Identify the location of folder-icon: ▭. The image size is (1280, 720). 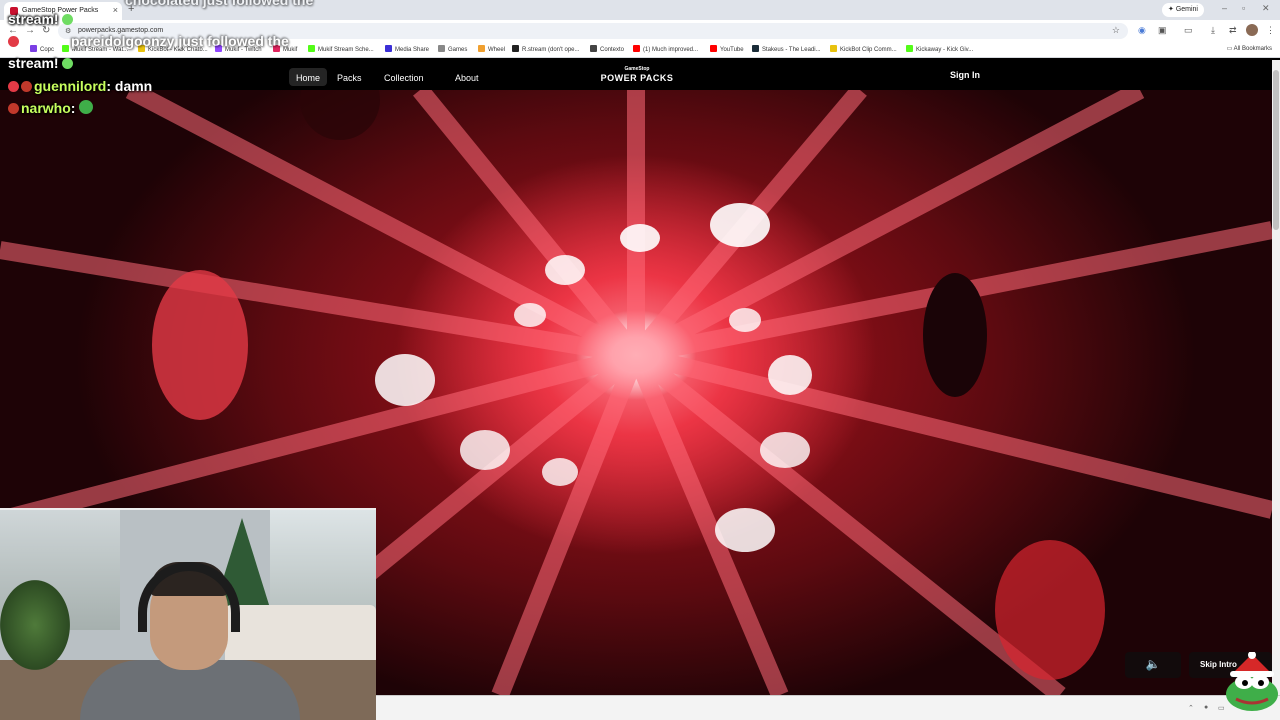
(1230, 49).